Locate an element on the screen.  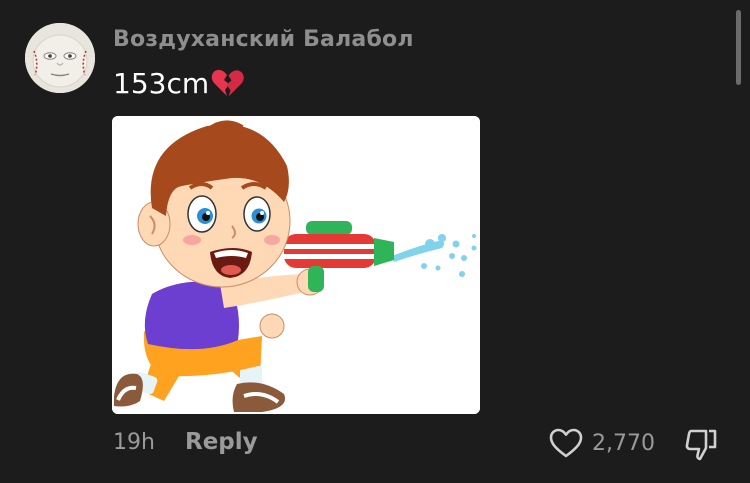
comment-author: Воздуханский Балабол is located at coordinates (263, 39).